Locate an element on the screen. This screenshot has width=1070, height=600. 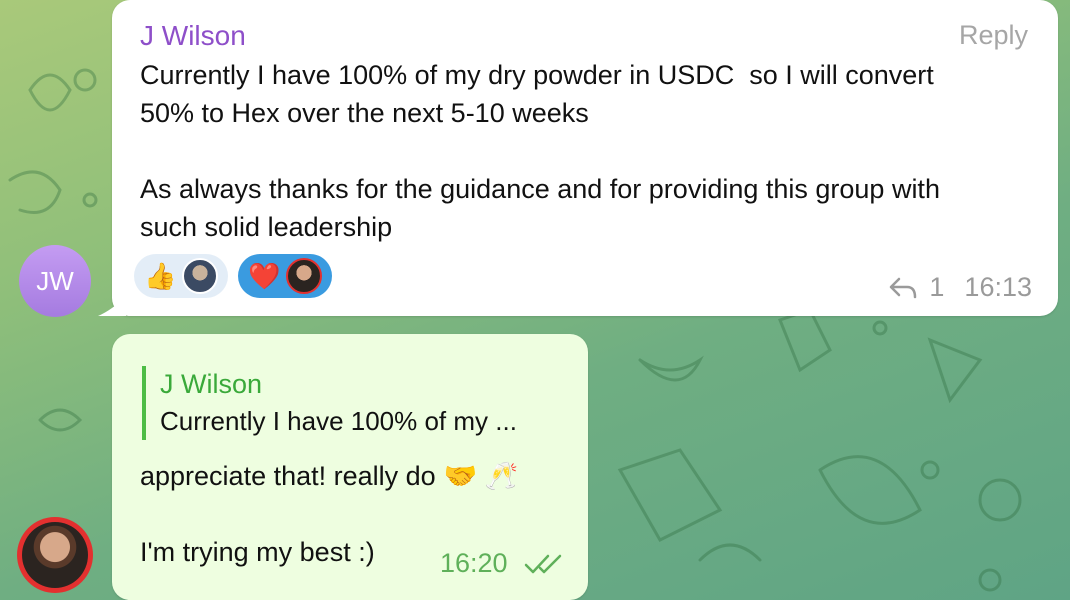
double-check-icon is located at coordinates (542, 563).